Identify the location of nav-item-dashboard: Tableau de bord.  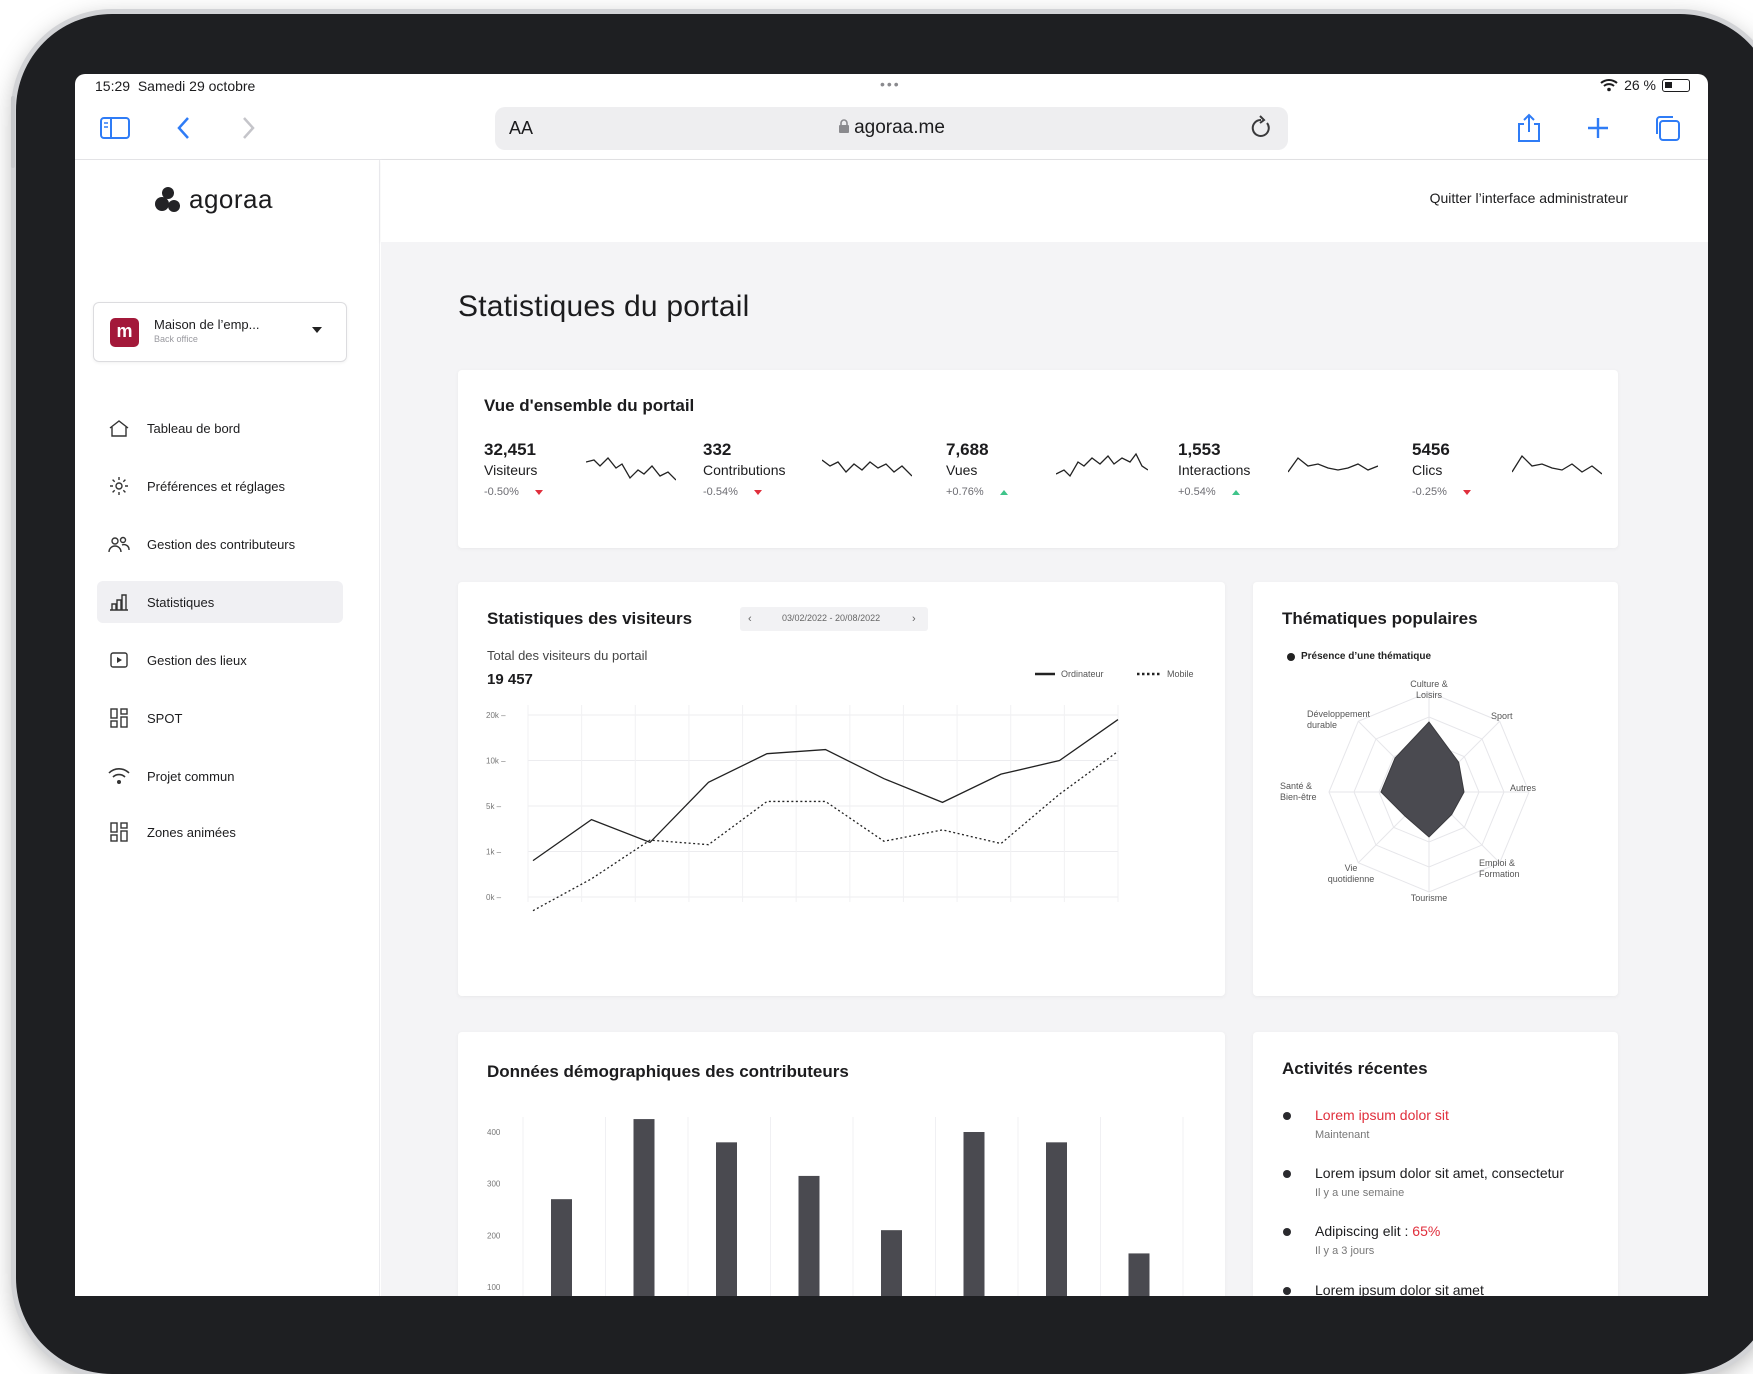
(220, 428).